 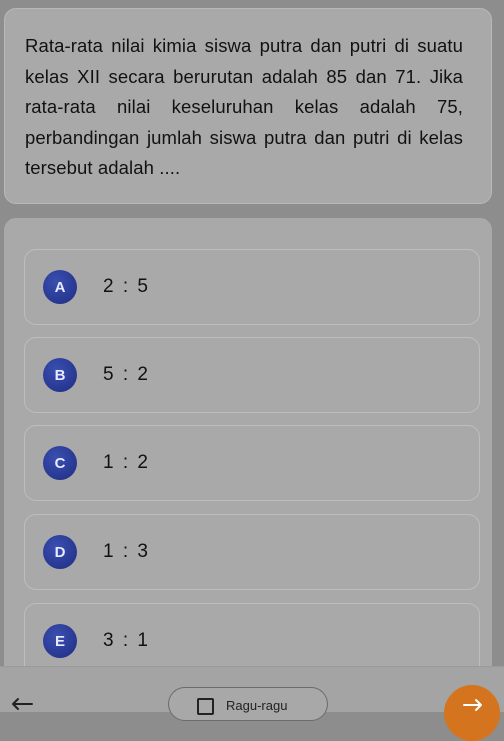 What do you see at coordinates (60, 463) in the screenshot?
I see `option-letter-badge: C` at bounding box center [60, 463].